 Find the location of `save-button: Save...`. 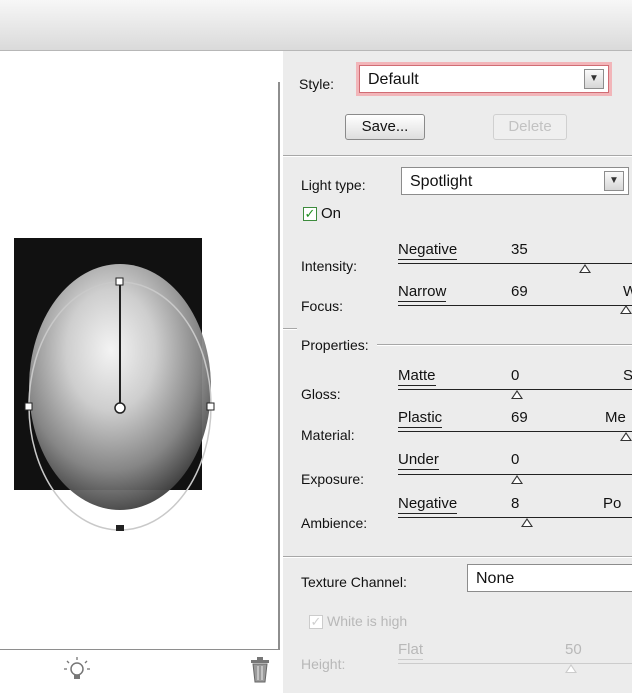

save-button: Save... is located at coordinates (385, 127).